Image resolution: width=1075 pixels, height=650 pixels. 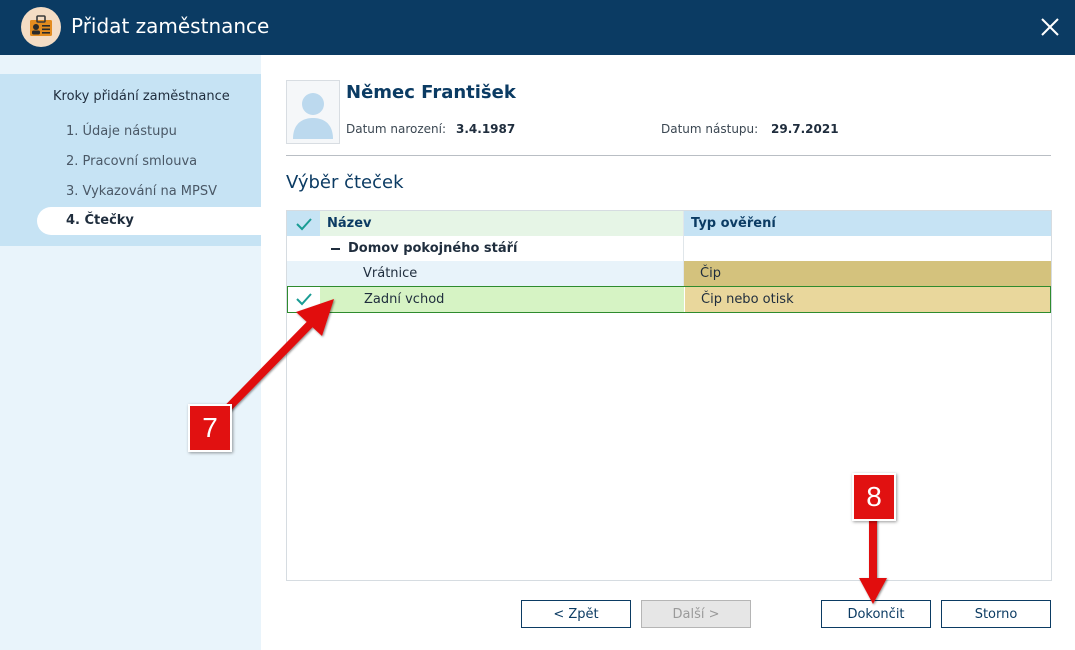 I want to click on reader-type: Čip, so click(x=710, y=273).